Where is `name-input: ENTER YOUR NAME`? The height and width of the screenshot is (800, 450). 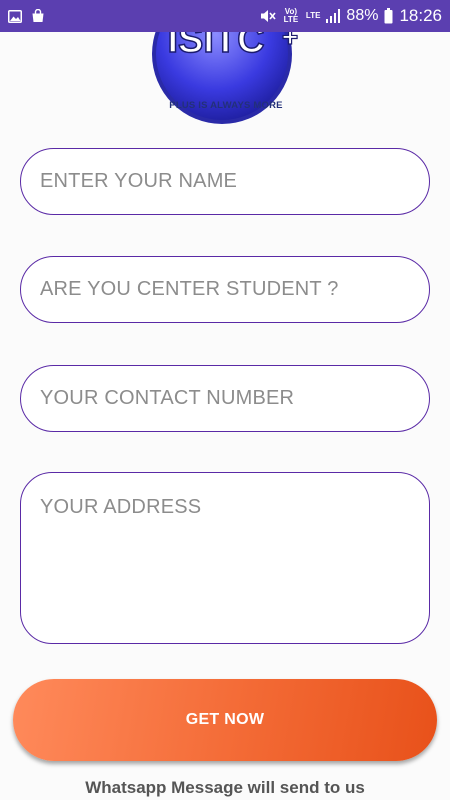
name-input: ENTER YOUR NAME is located at coordinates (225, 181).